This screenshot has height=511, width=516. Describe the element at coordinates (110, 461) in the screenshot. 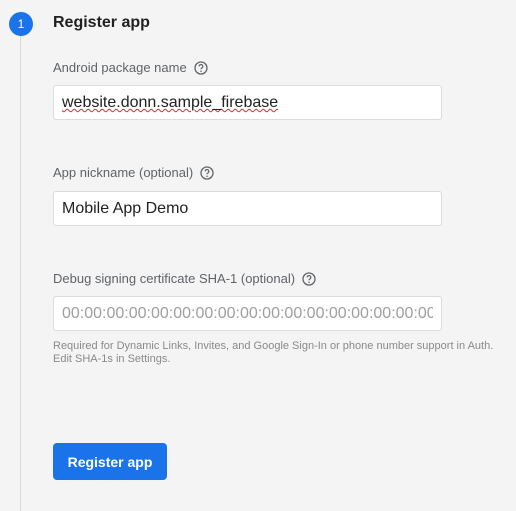

I see `register-app-button: Register app` at that location.